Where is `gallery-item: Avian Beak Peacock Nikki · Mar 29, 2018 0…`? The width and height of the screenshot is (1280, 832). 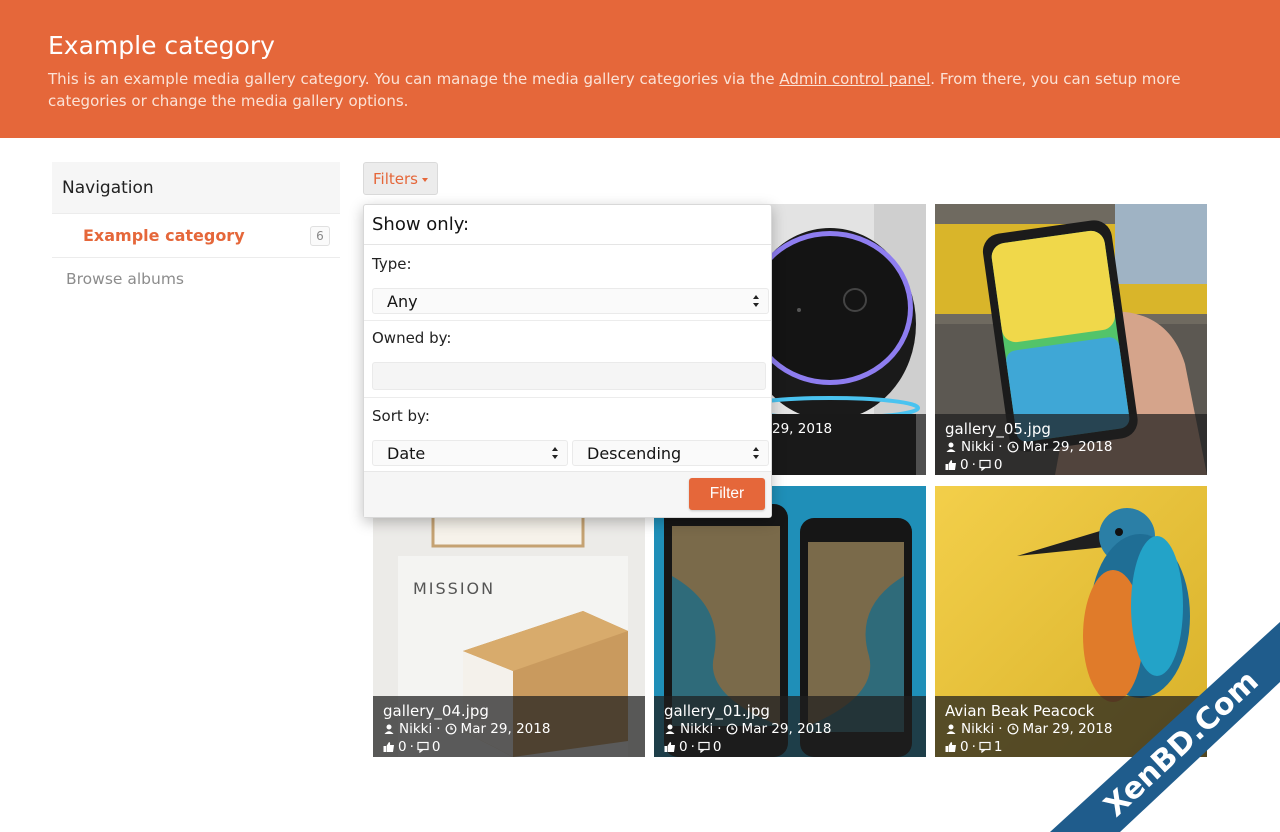 gallery-item: Avian Beak Peacock Nikki · Mar 29, 2018 0… is located at coordinates (1071, 621).